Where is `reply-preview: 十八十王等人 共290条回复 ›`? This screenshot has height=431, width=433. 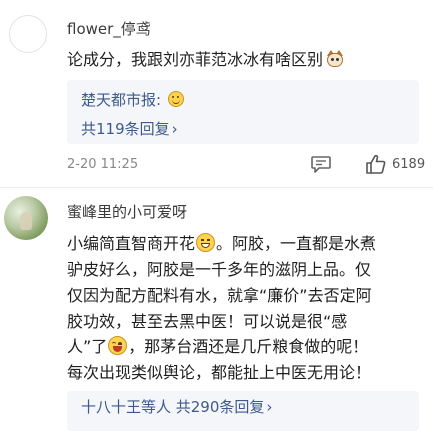 reply-preview: 十八十王等人 共290条回复 › is located at coordinates (243, 411).